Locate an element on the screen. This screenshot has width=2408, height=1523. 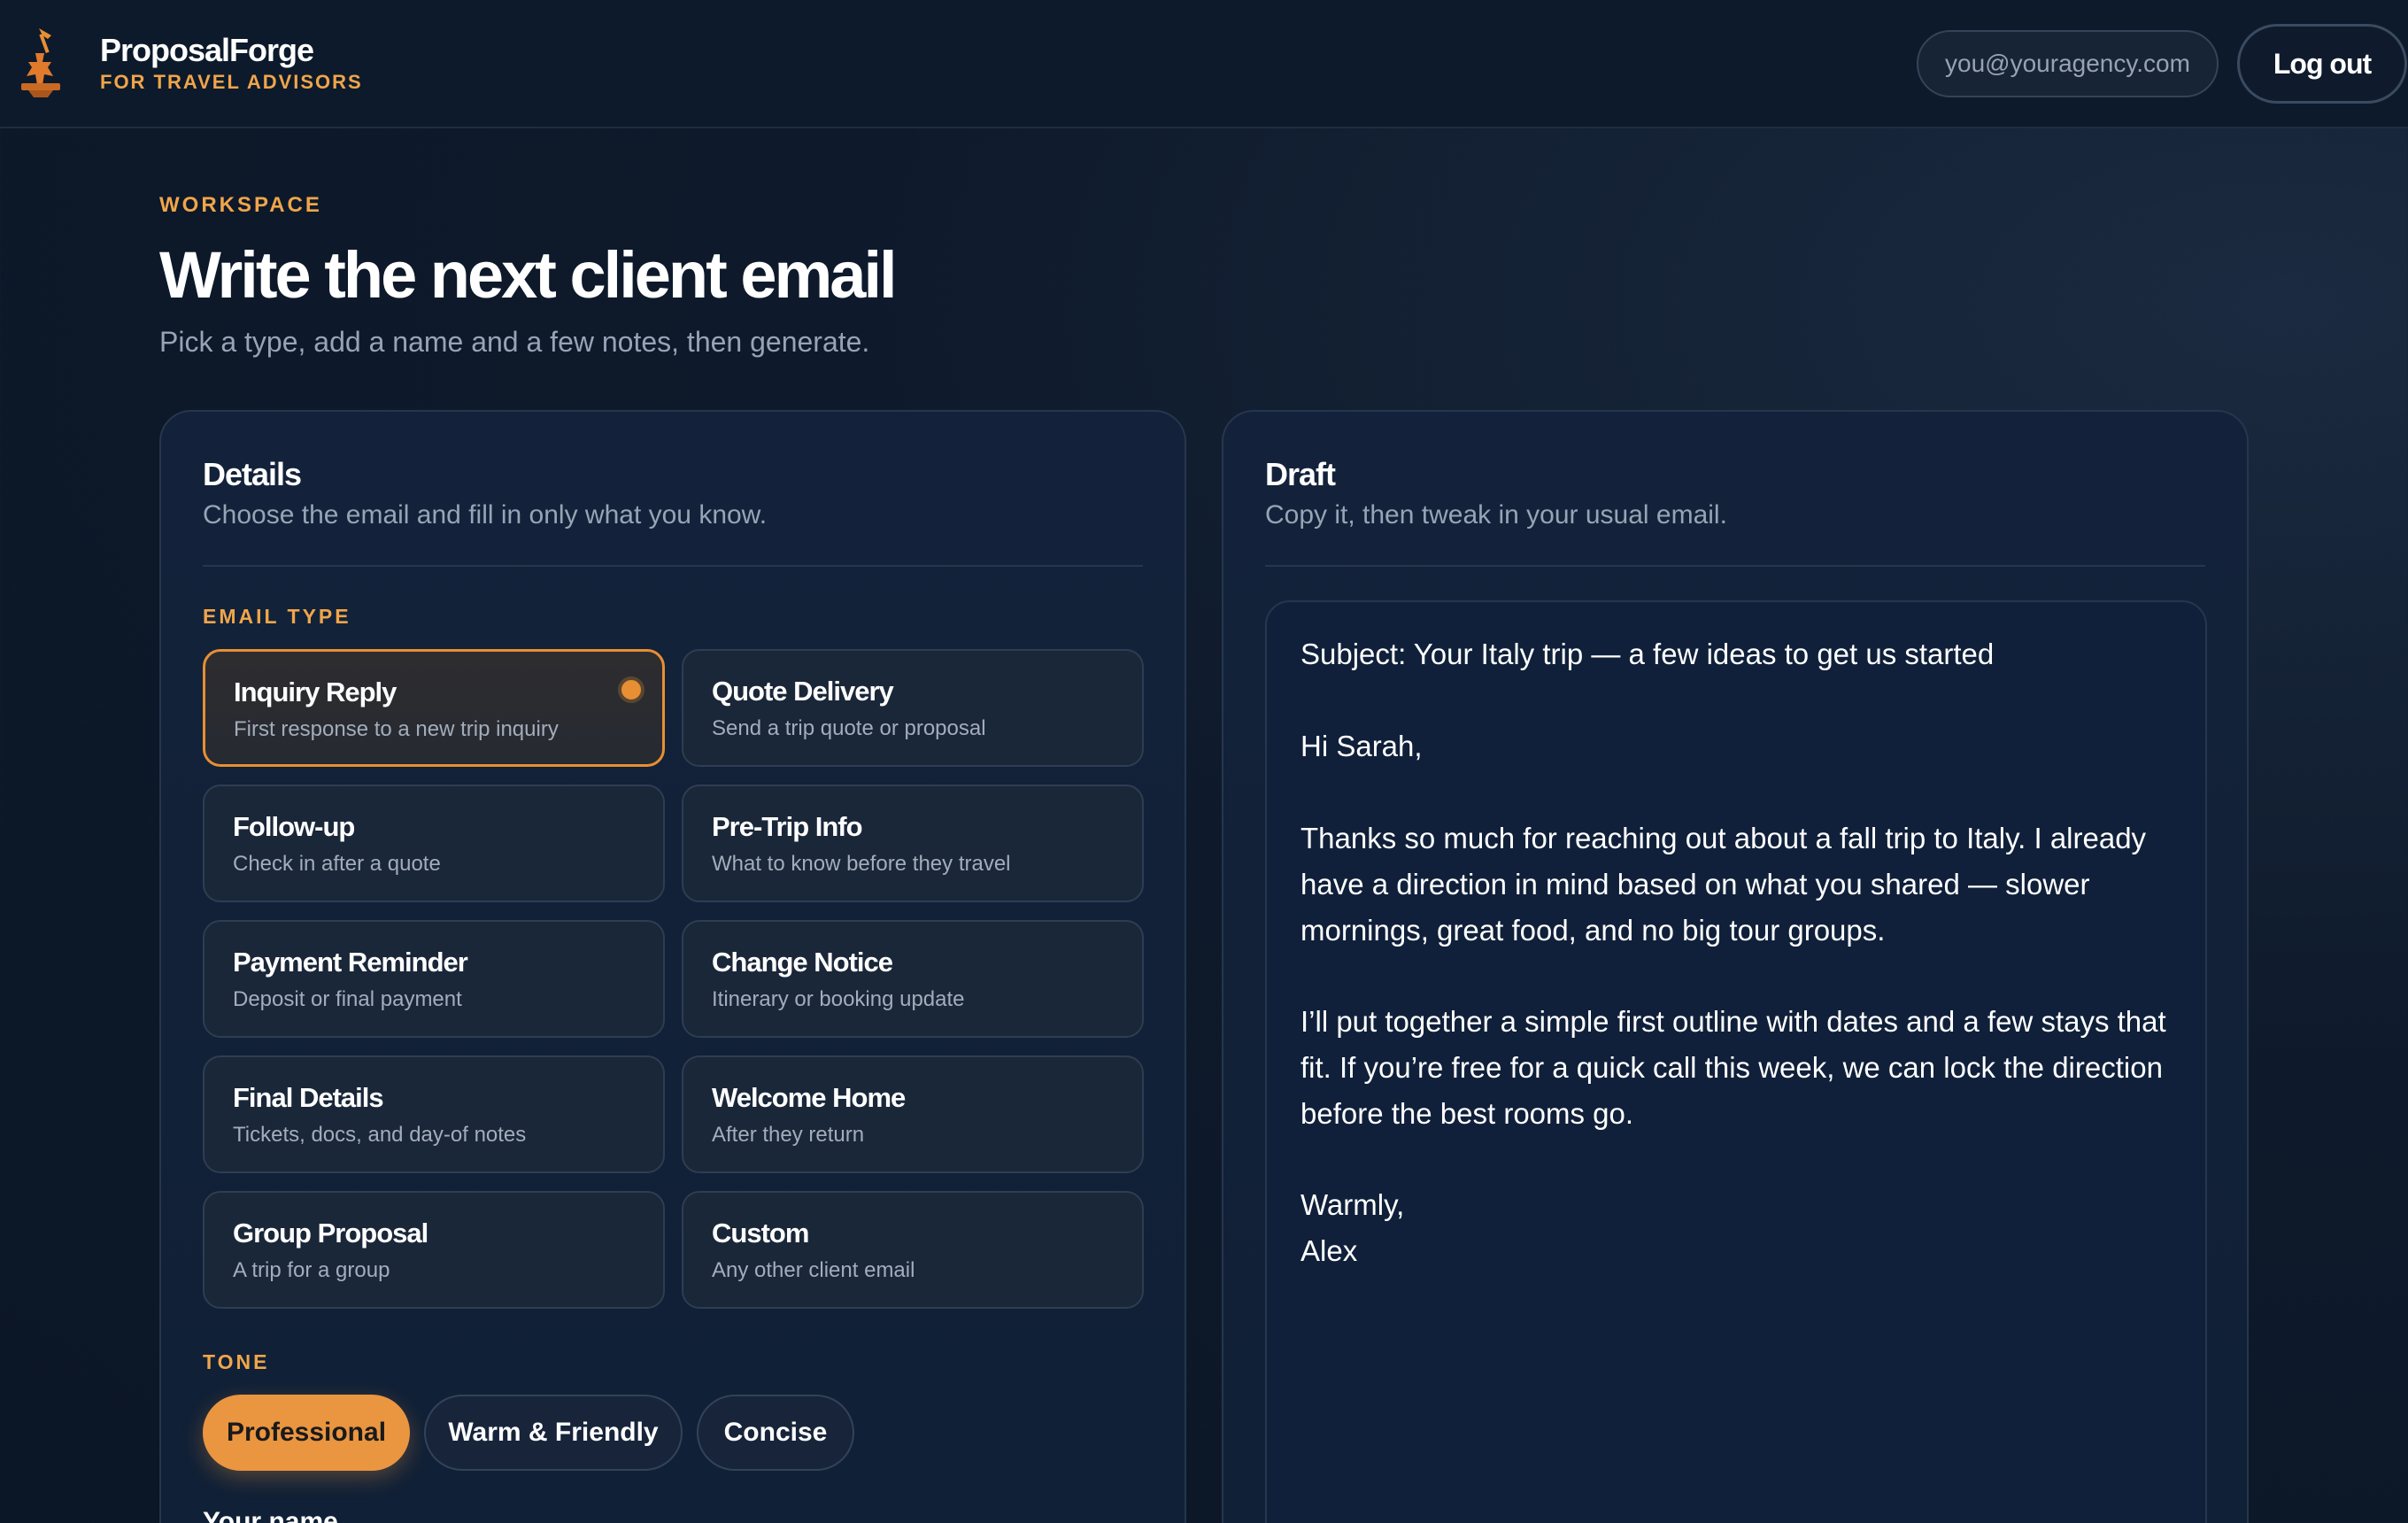
draft-line: before the best rooms go. is located at coordinates (1467, 1113).